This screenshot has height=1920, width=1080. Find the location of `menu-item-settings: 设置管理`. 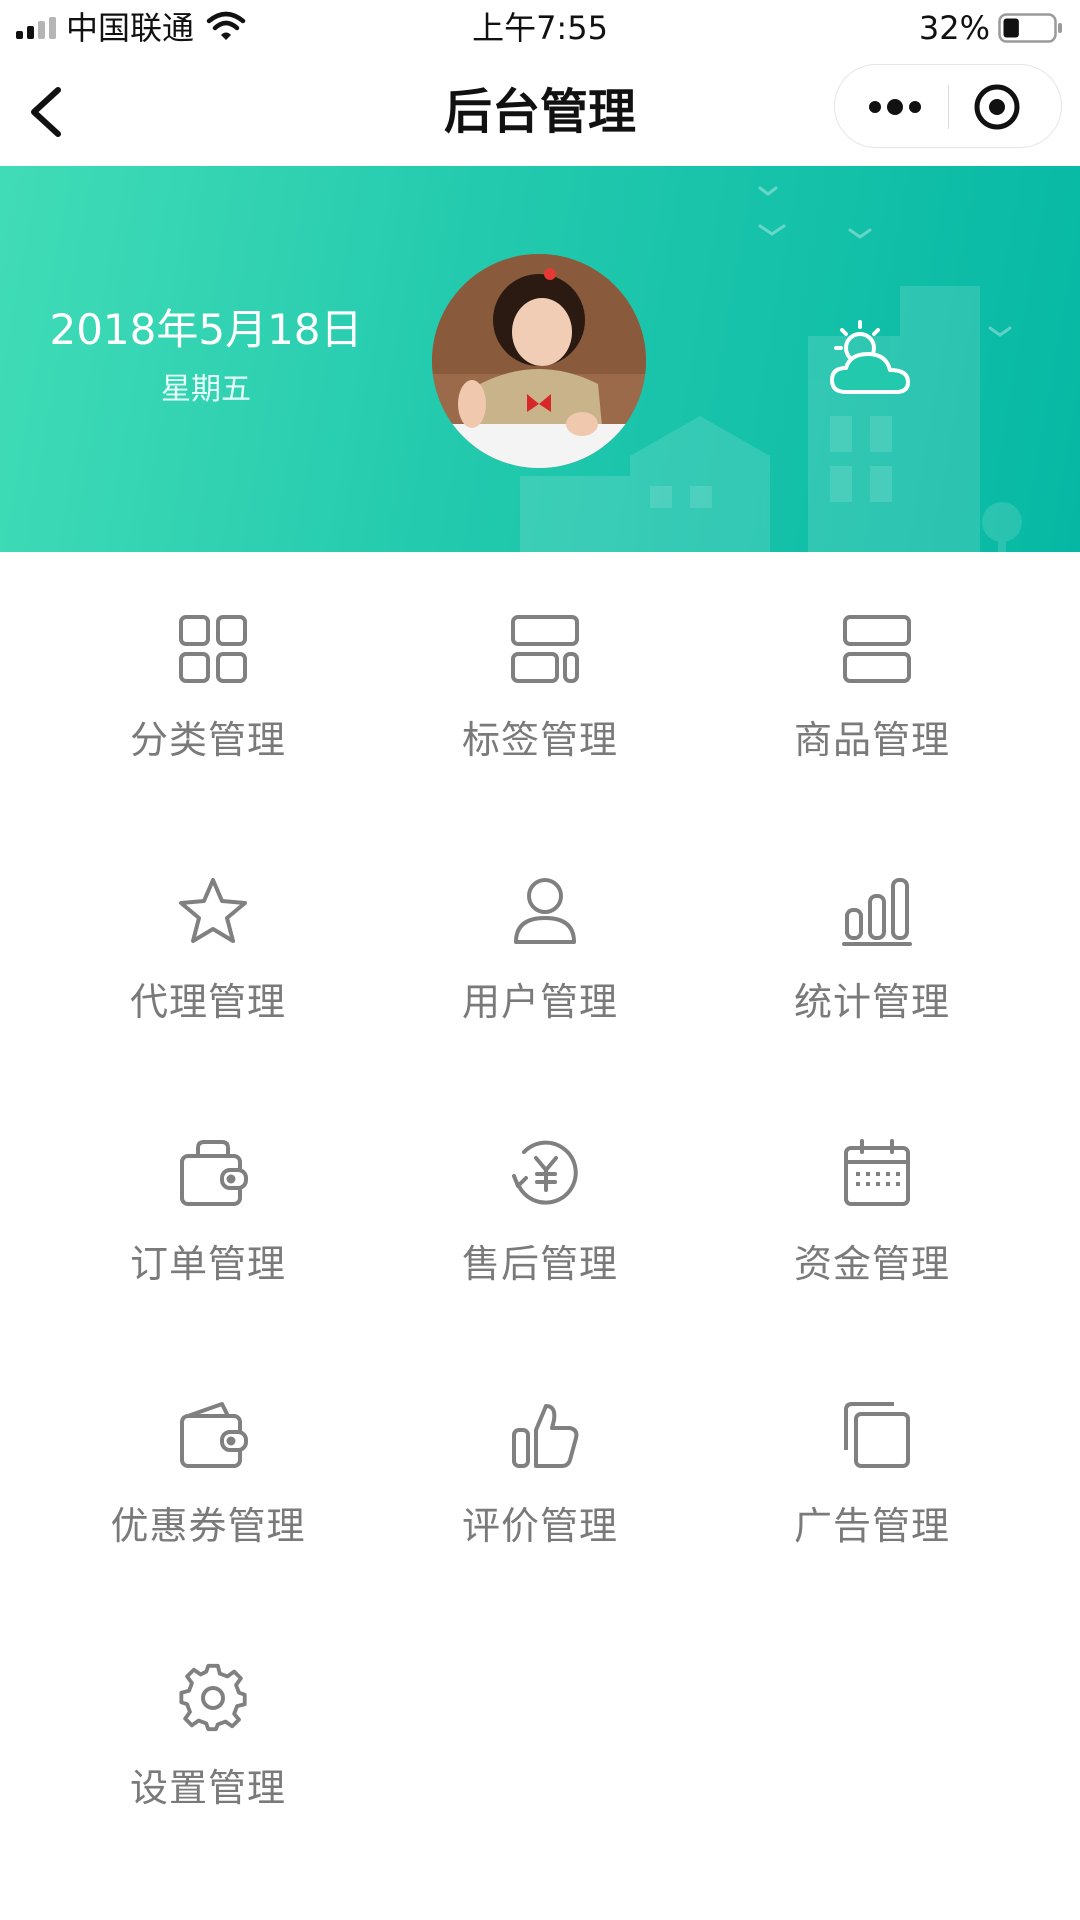

menu-item-settings: 设置管理 is located at coordinates (208, 1731).